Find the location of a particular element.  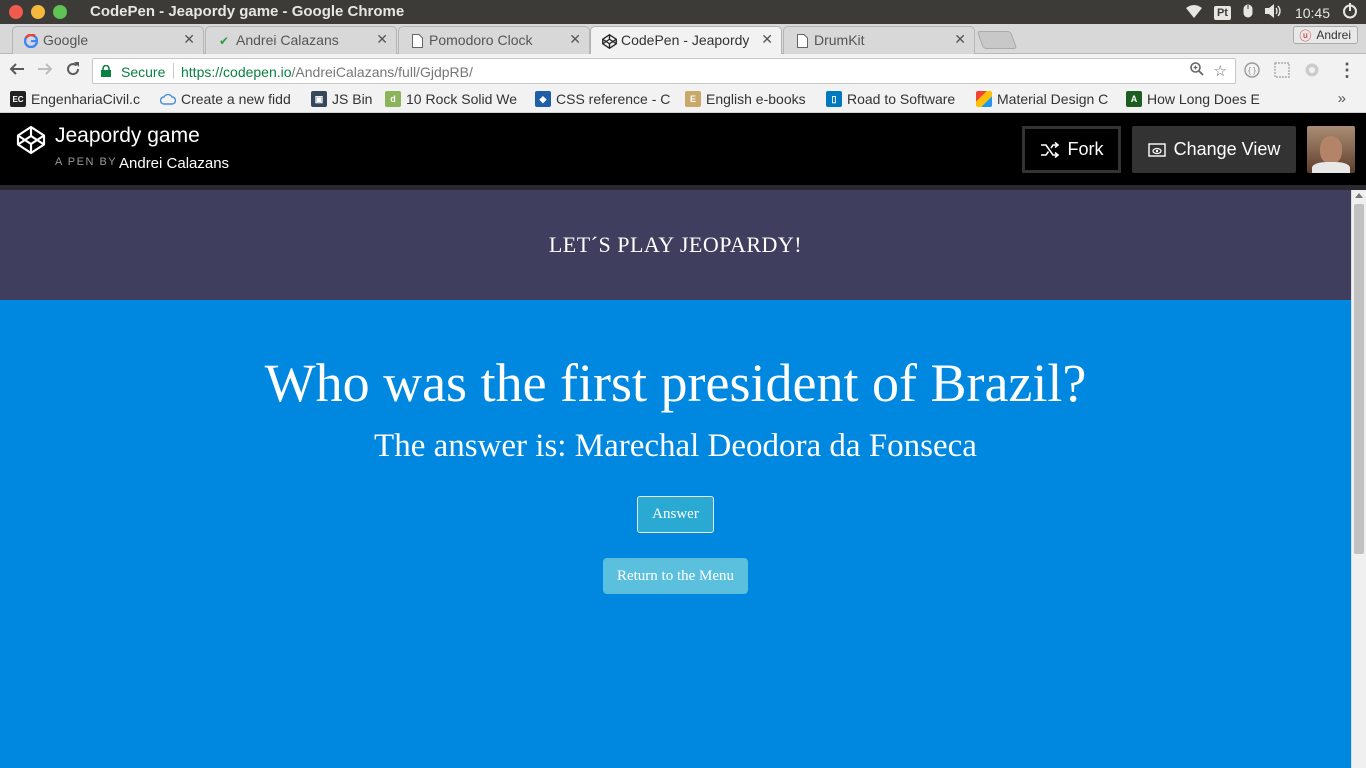

tab-pomodoro-clock: Pomodoro Clock ✕ is located at coordinates (494, 40).